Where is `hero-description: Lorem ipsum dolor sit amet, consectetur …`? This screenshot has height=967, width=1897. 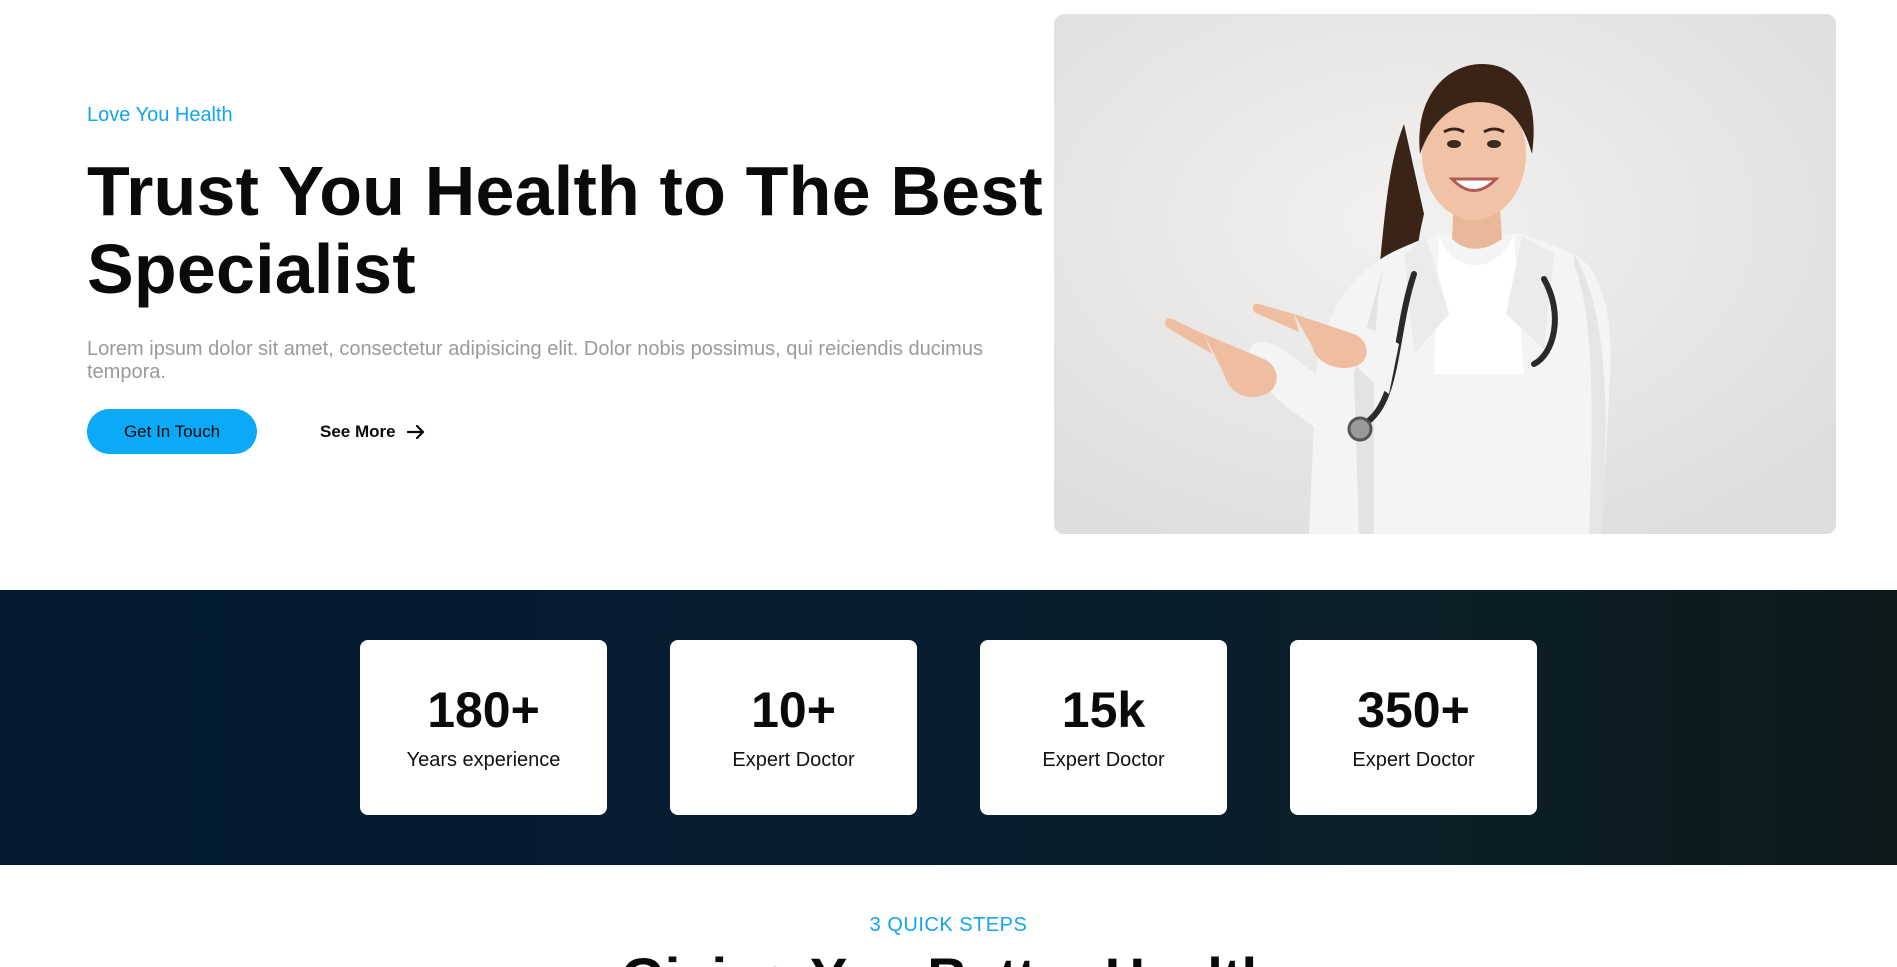 hero-description: Lorem ipsum dolor sit amet, consectetur … is located at coordinates (535, 360).